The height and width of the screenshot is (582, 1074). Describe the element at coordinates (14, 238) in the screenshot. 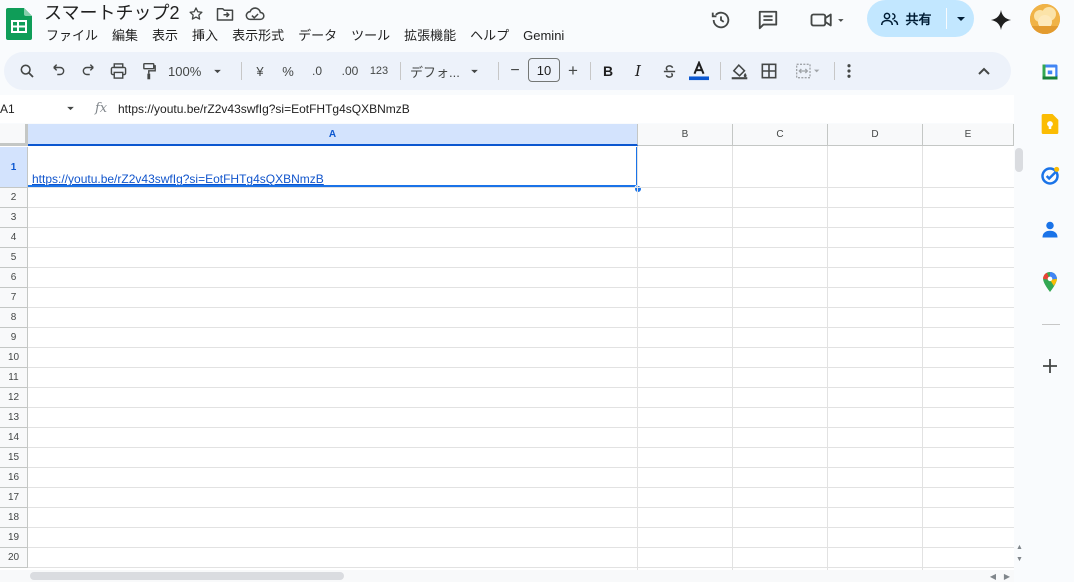

I see `row-header-4: 4` at that location.